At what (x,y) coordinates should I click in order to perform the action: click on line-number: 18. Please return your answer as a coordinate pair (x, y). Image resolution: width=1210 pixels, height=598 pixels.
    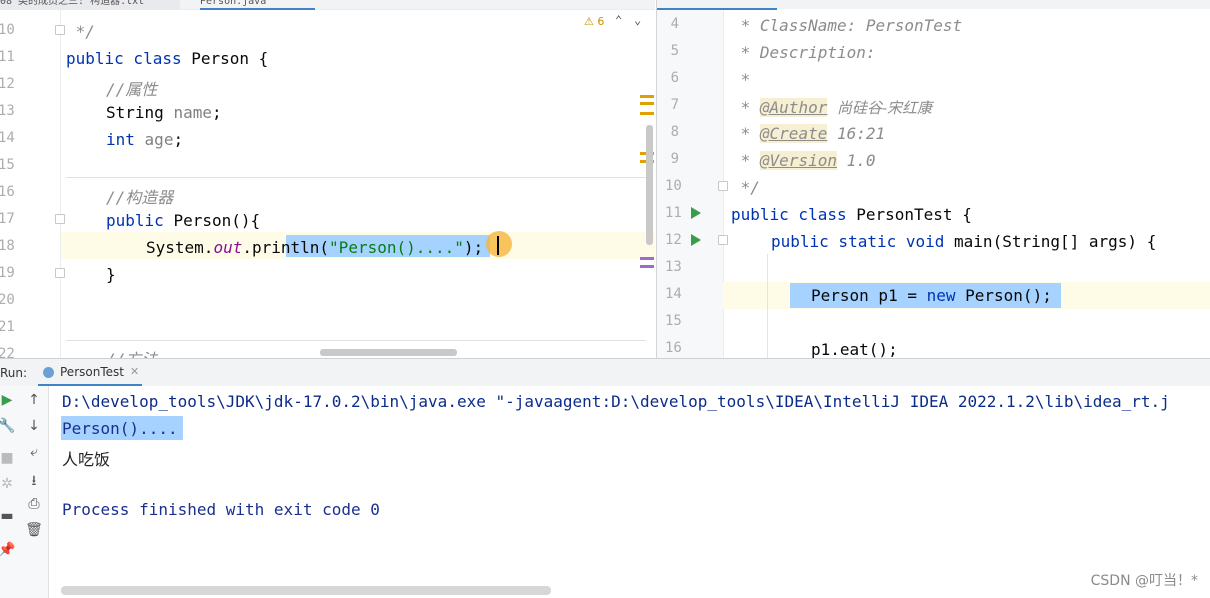
    Looking at the image, I should click on (7, 246).